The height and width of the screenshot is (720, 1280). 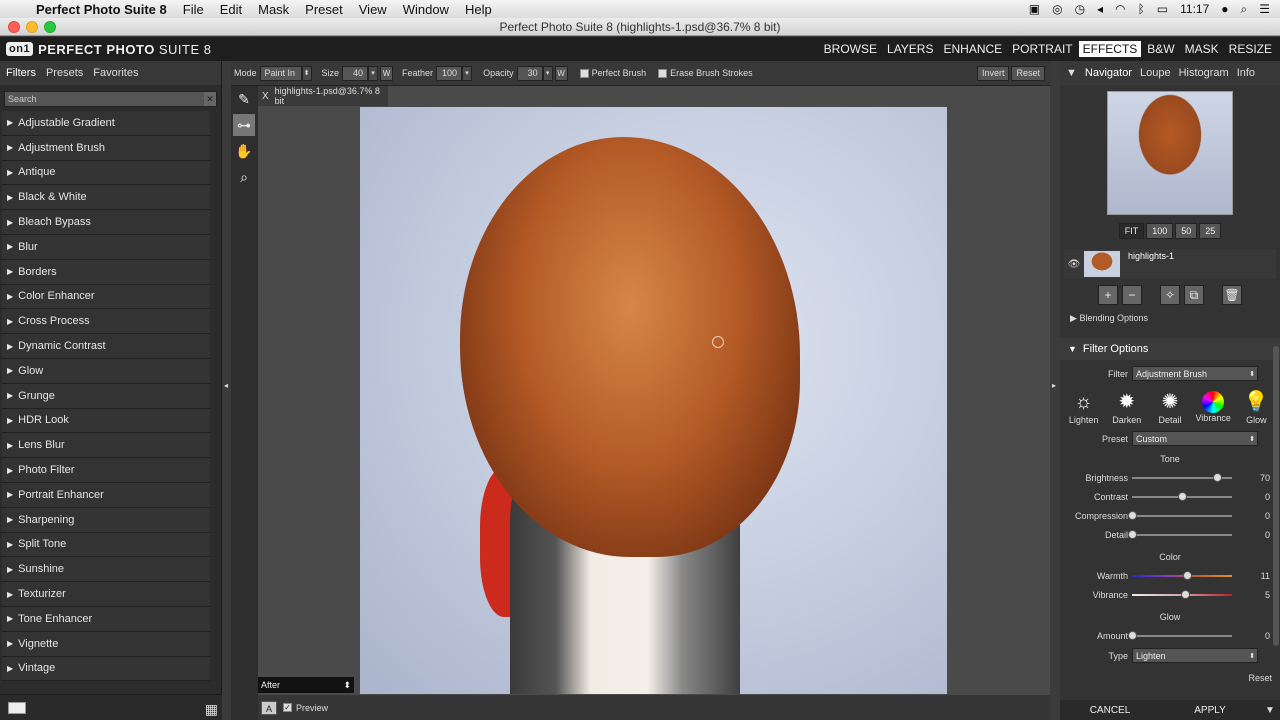 What do you see at coordinates (106, 520) in the screenshot?
I see `filter-item: ▶ Sharpening` at bounding box center [106, 520].